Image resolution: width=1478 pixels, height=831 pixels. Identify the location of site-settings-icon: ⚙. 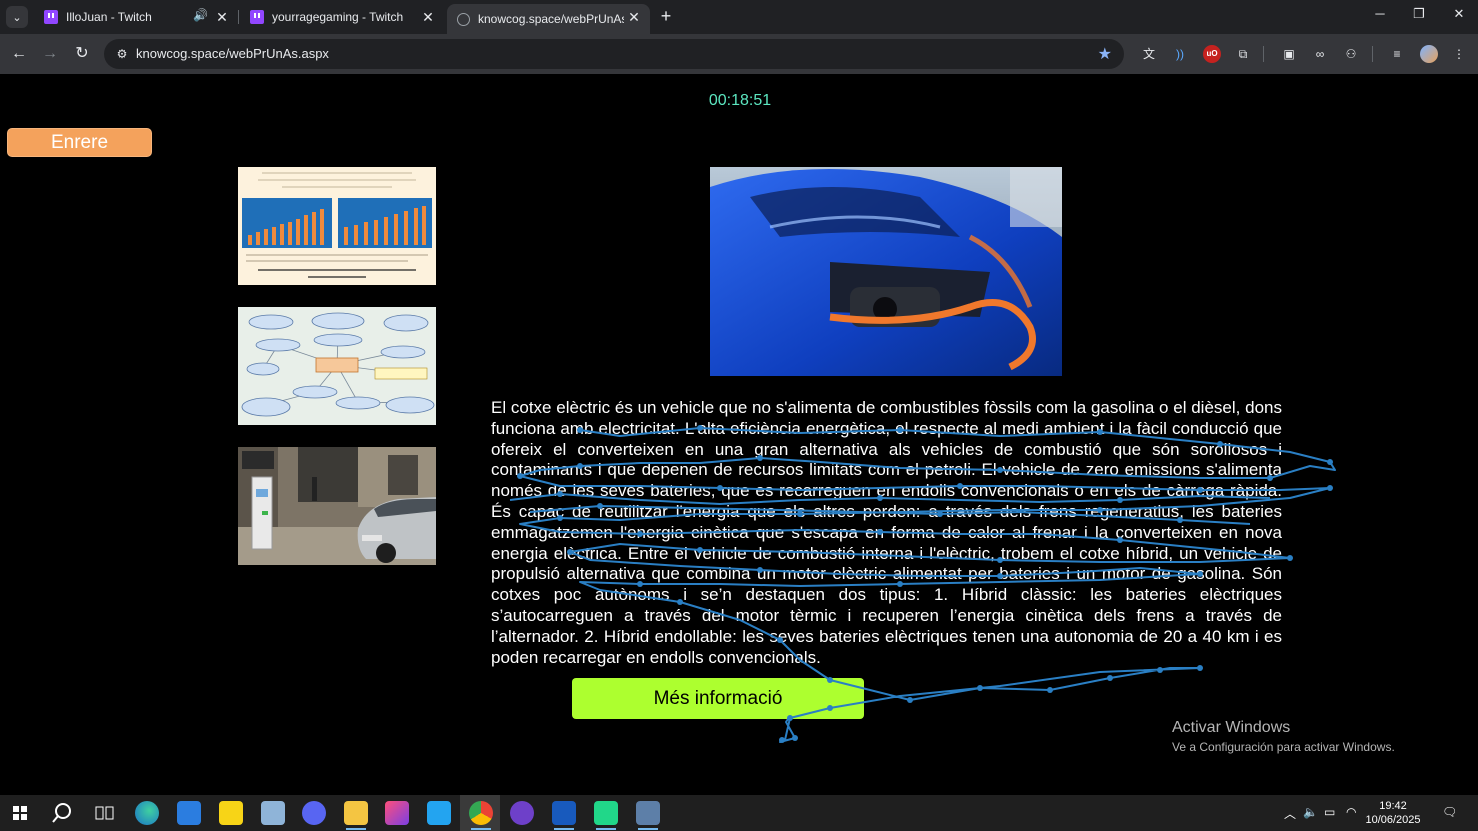
(122, 54).